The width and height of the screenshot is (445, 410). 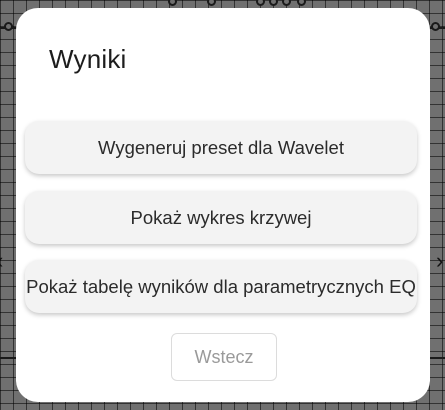 I want to click on back-button: Wstecz, so click(x=224, y=357).